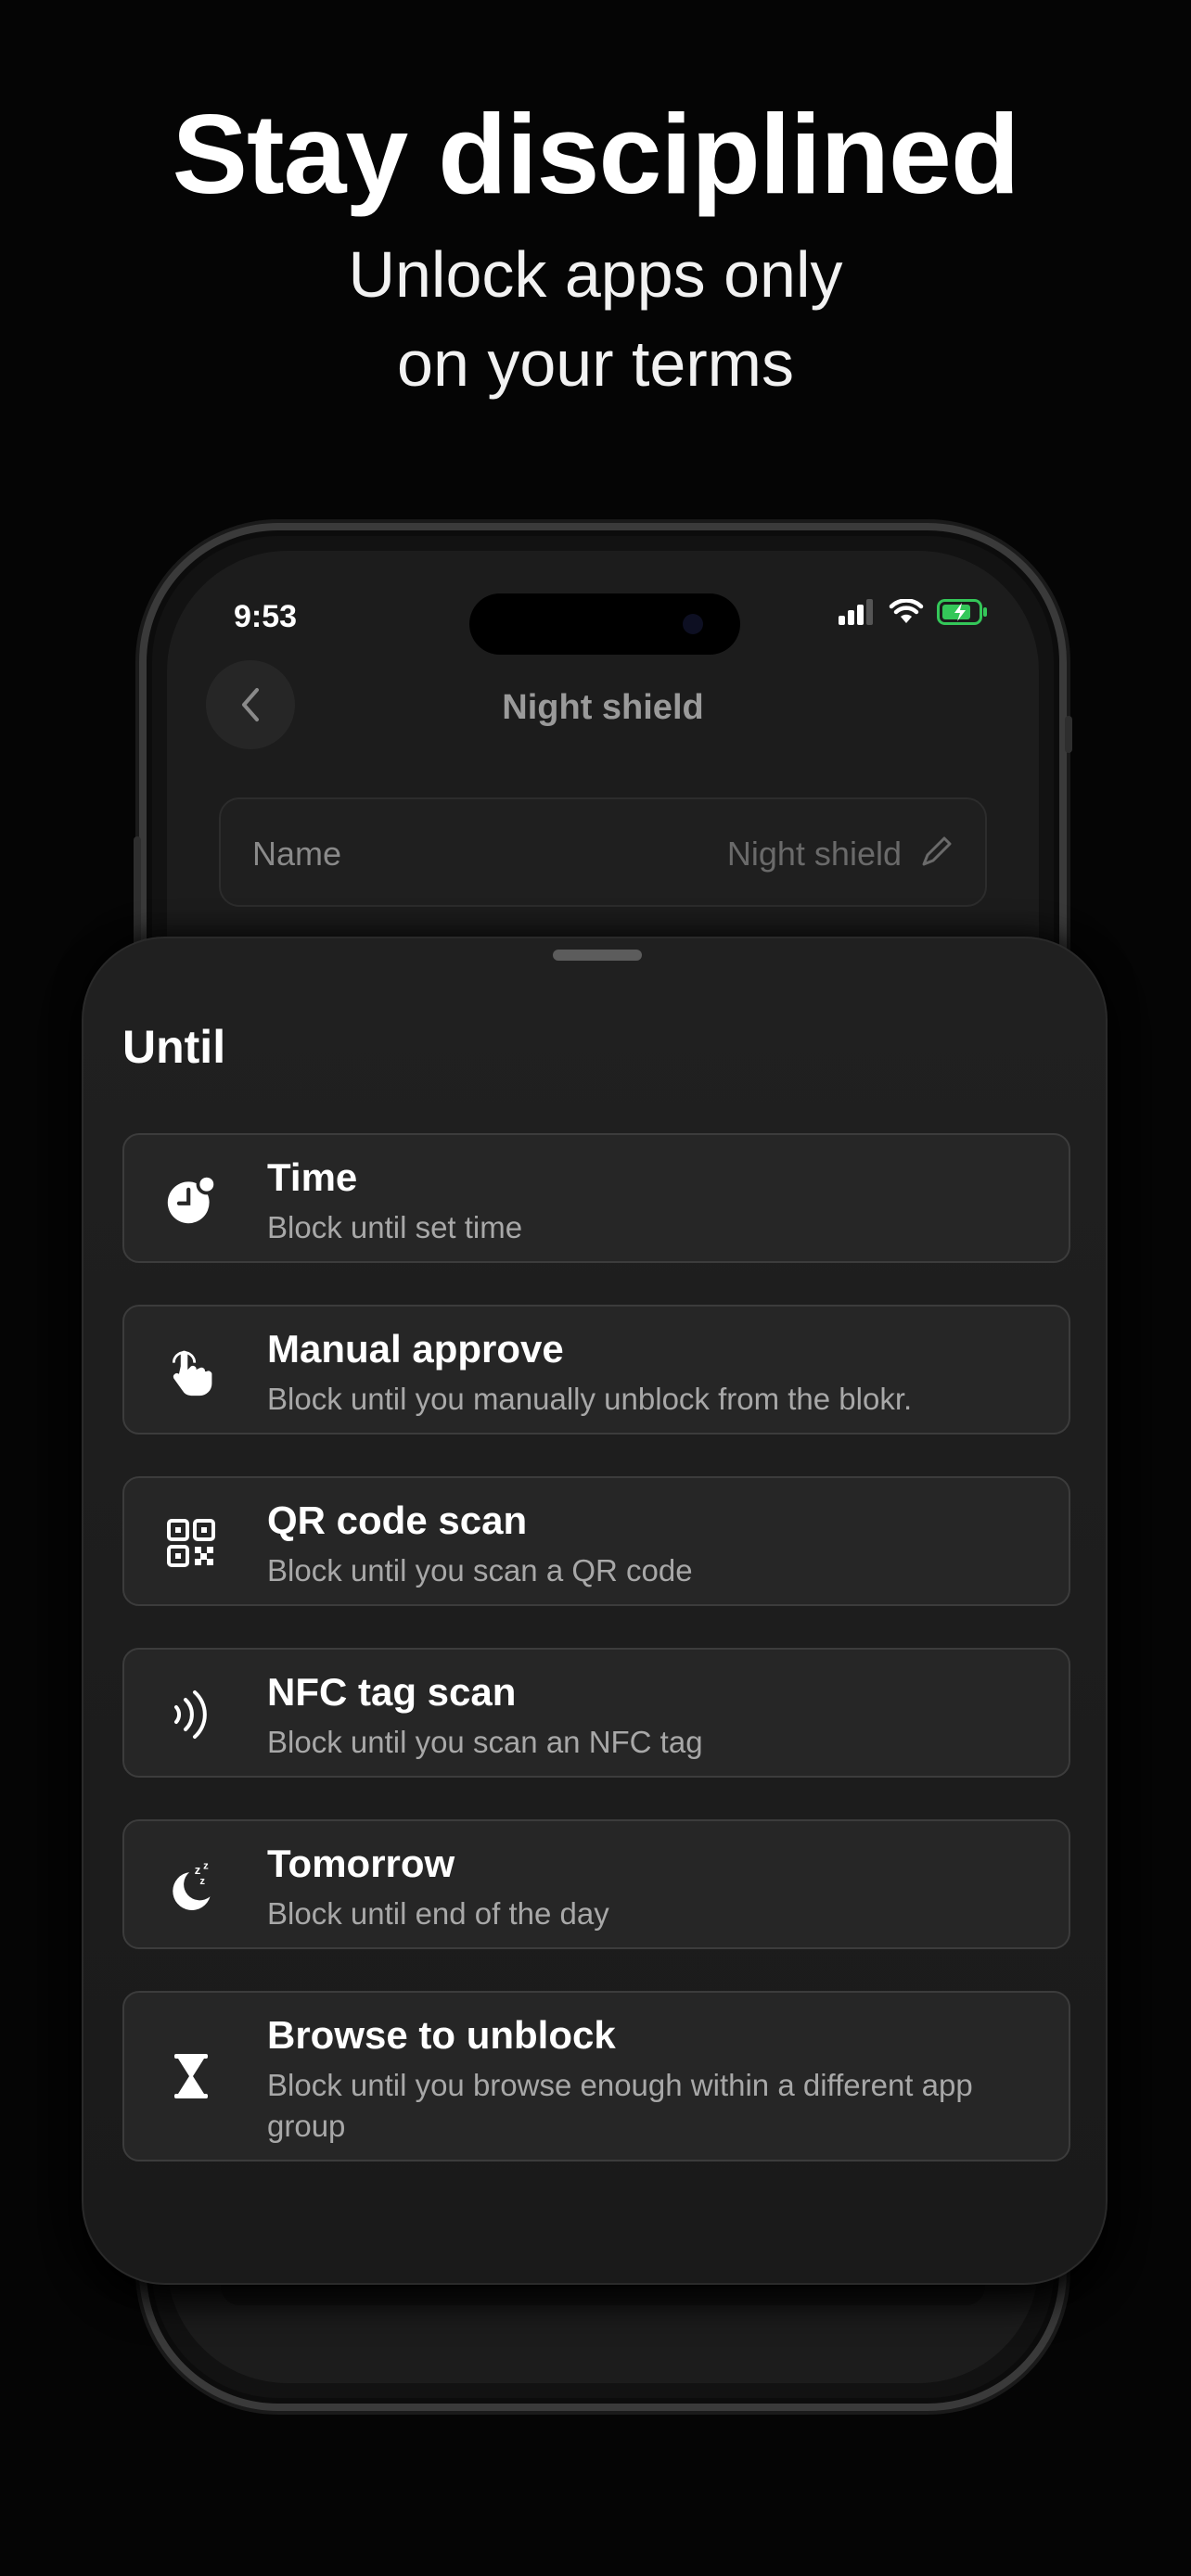 The image size is (1191, 2576). Describe the element at coordinates (361, 1863) in the screenshot. I see `option-title: Tomorrow` at that location.